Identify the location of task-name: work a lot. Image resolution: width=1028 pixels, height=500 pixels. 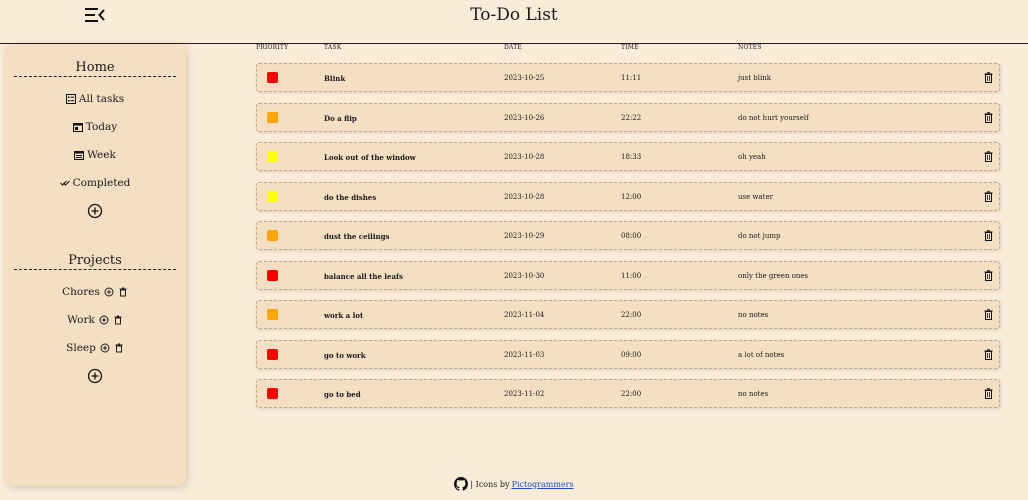
(344, 315).